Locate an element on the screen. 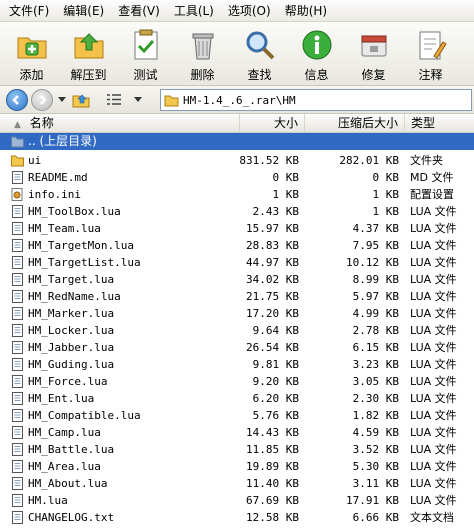 This screenshot has width=474, height=532. info-icon is located at coordinates (316, 45).